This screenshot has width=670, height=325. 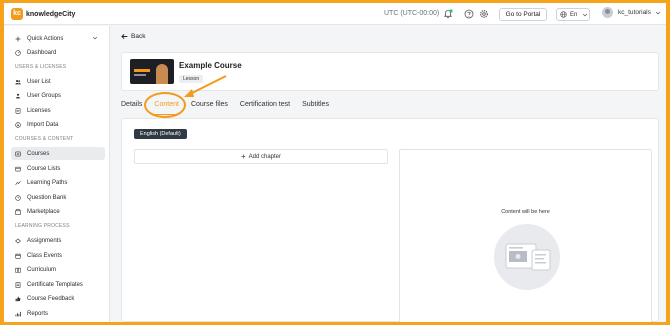 I want to click on sidebar-item-label: Learning Paths, so click(x=47, y=182).